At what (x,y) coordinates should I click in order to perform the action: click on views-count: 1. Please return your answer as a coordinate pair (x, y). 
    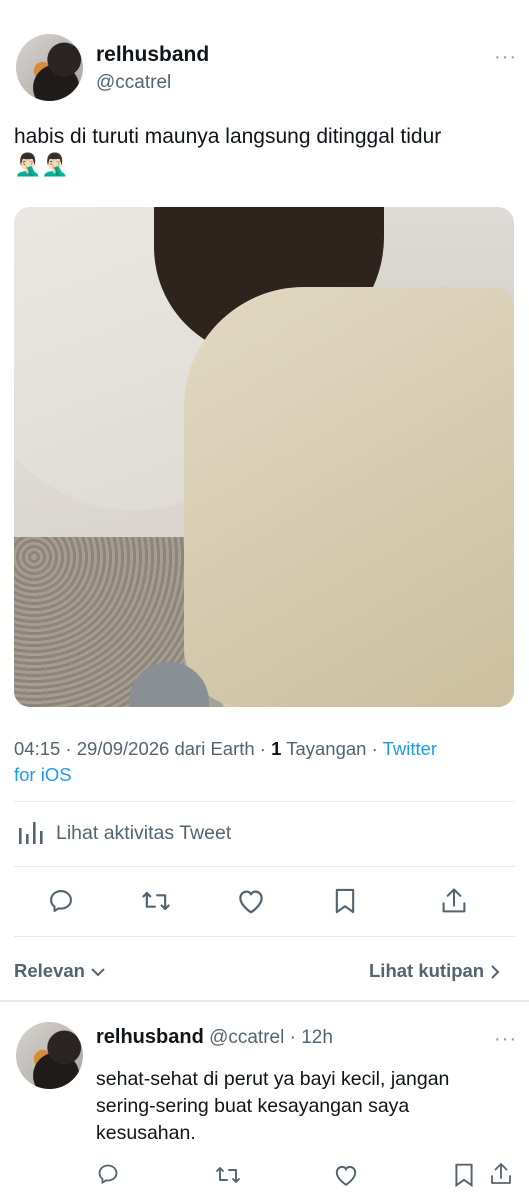
    Looking at the image, I should click on (276, 748).